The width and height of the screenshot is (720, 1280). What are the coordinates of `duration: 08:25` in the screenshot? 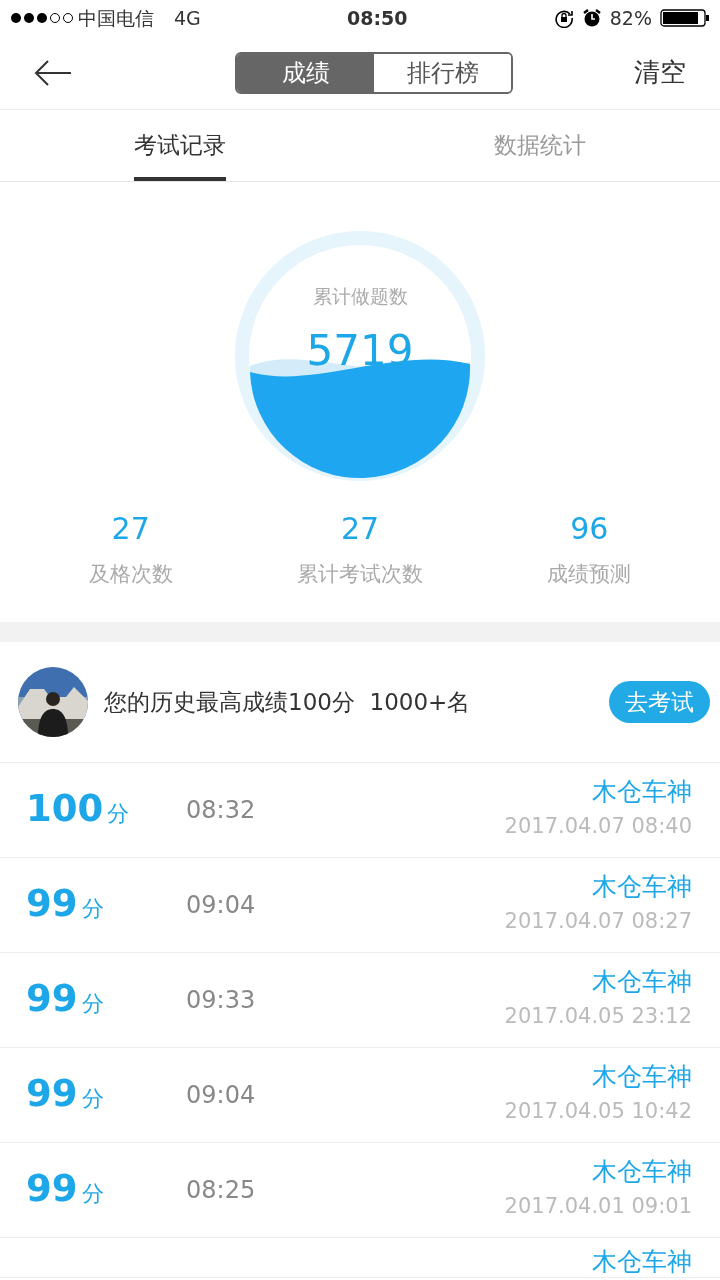 It's located at (221, 1190).